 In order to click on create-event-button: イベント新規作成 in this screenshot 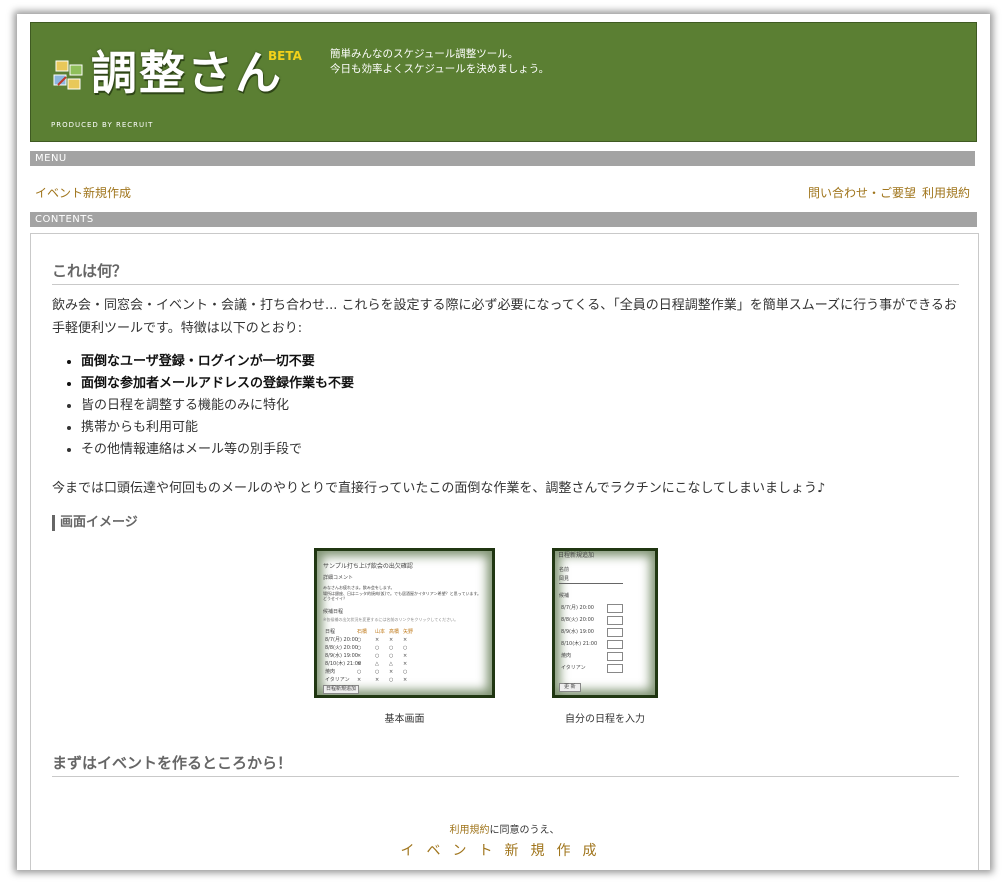, I will do `click(504, 850)`.